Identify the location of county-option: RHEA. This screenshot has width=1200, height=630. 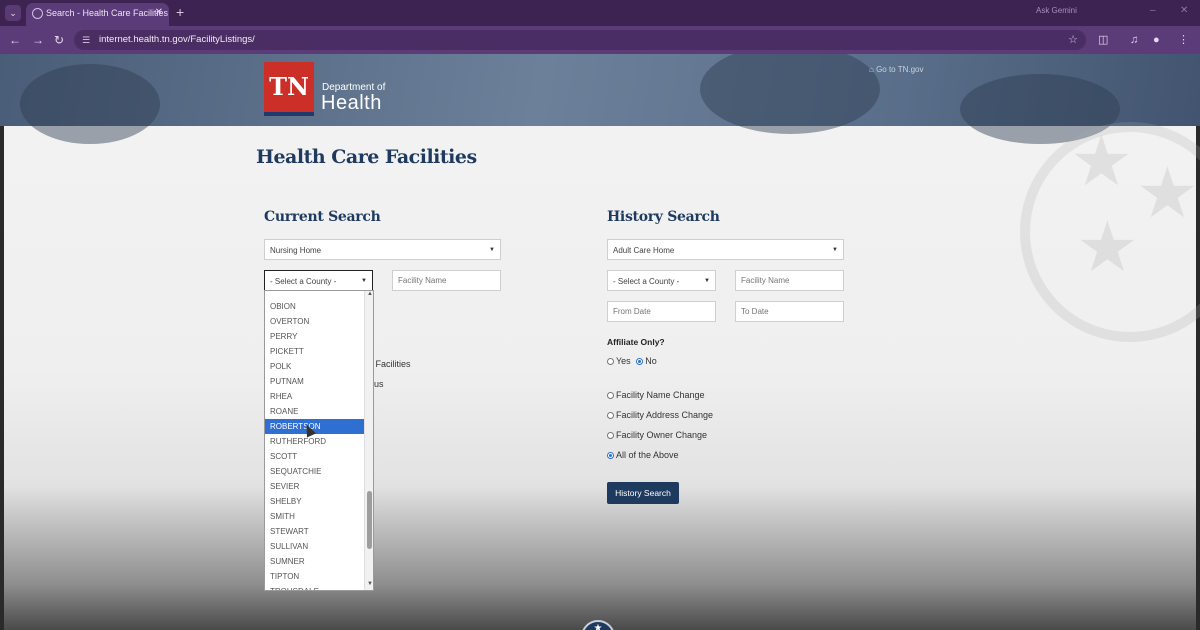
(314, 396).